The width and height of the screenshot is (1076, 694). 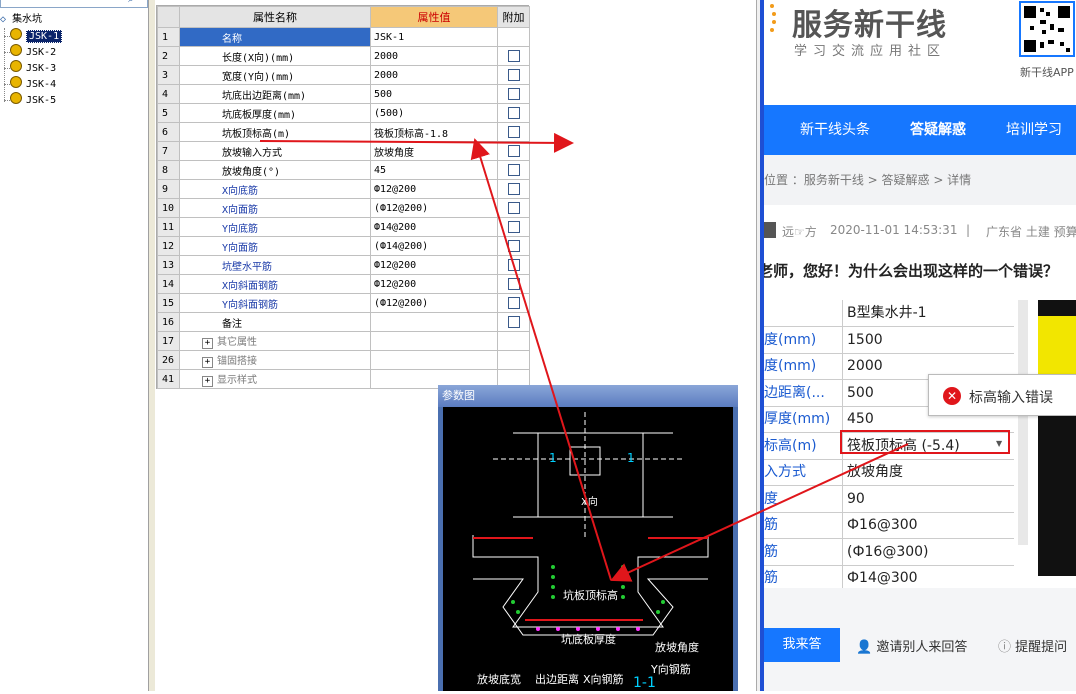 What do you see at coordinates (541, 359) in the screenshot?
I see `arrow-to-elev-row` at bounding box center [541, 359].